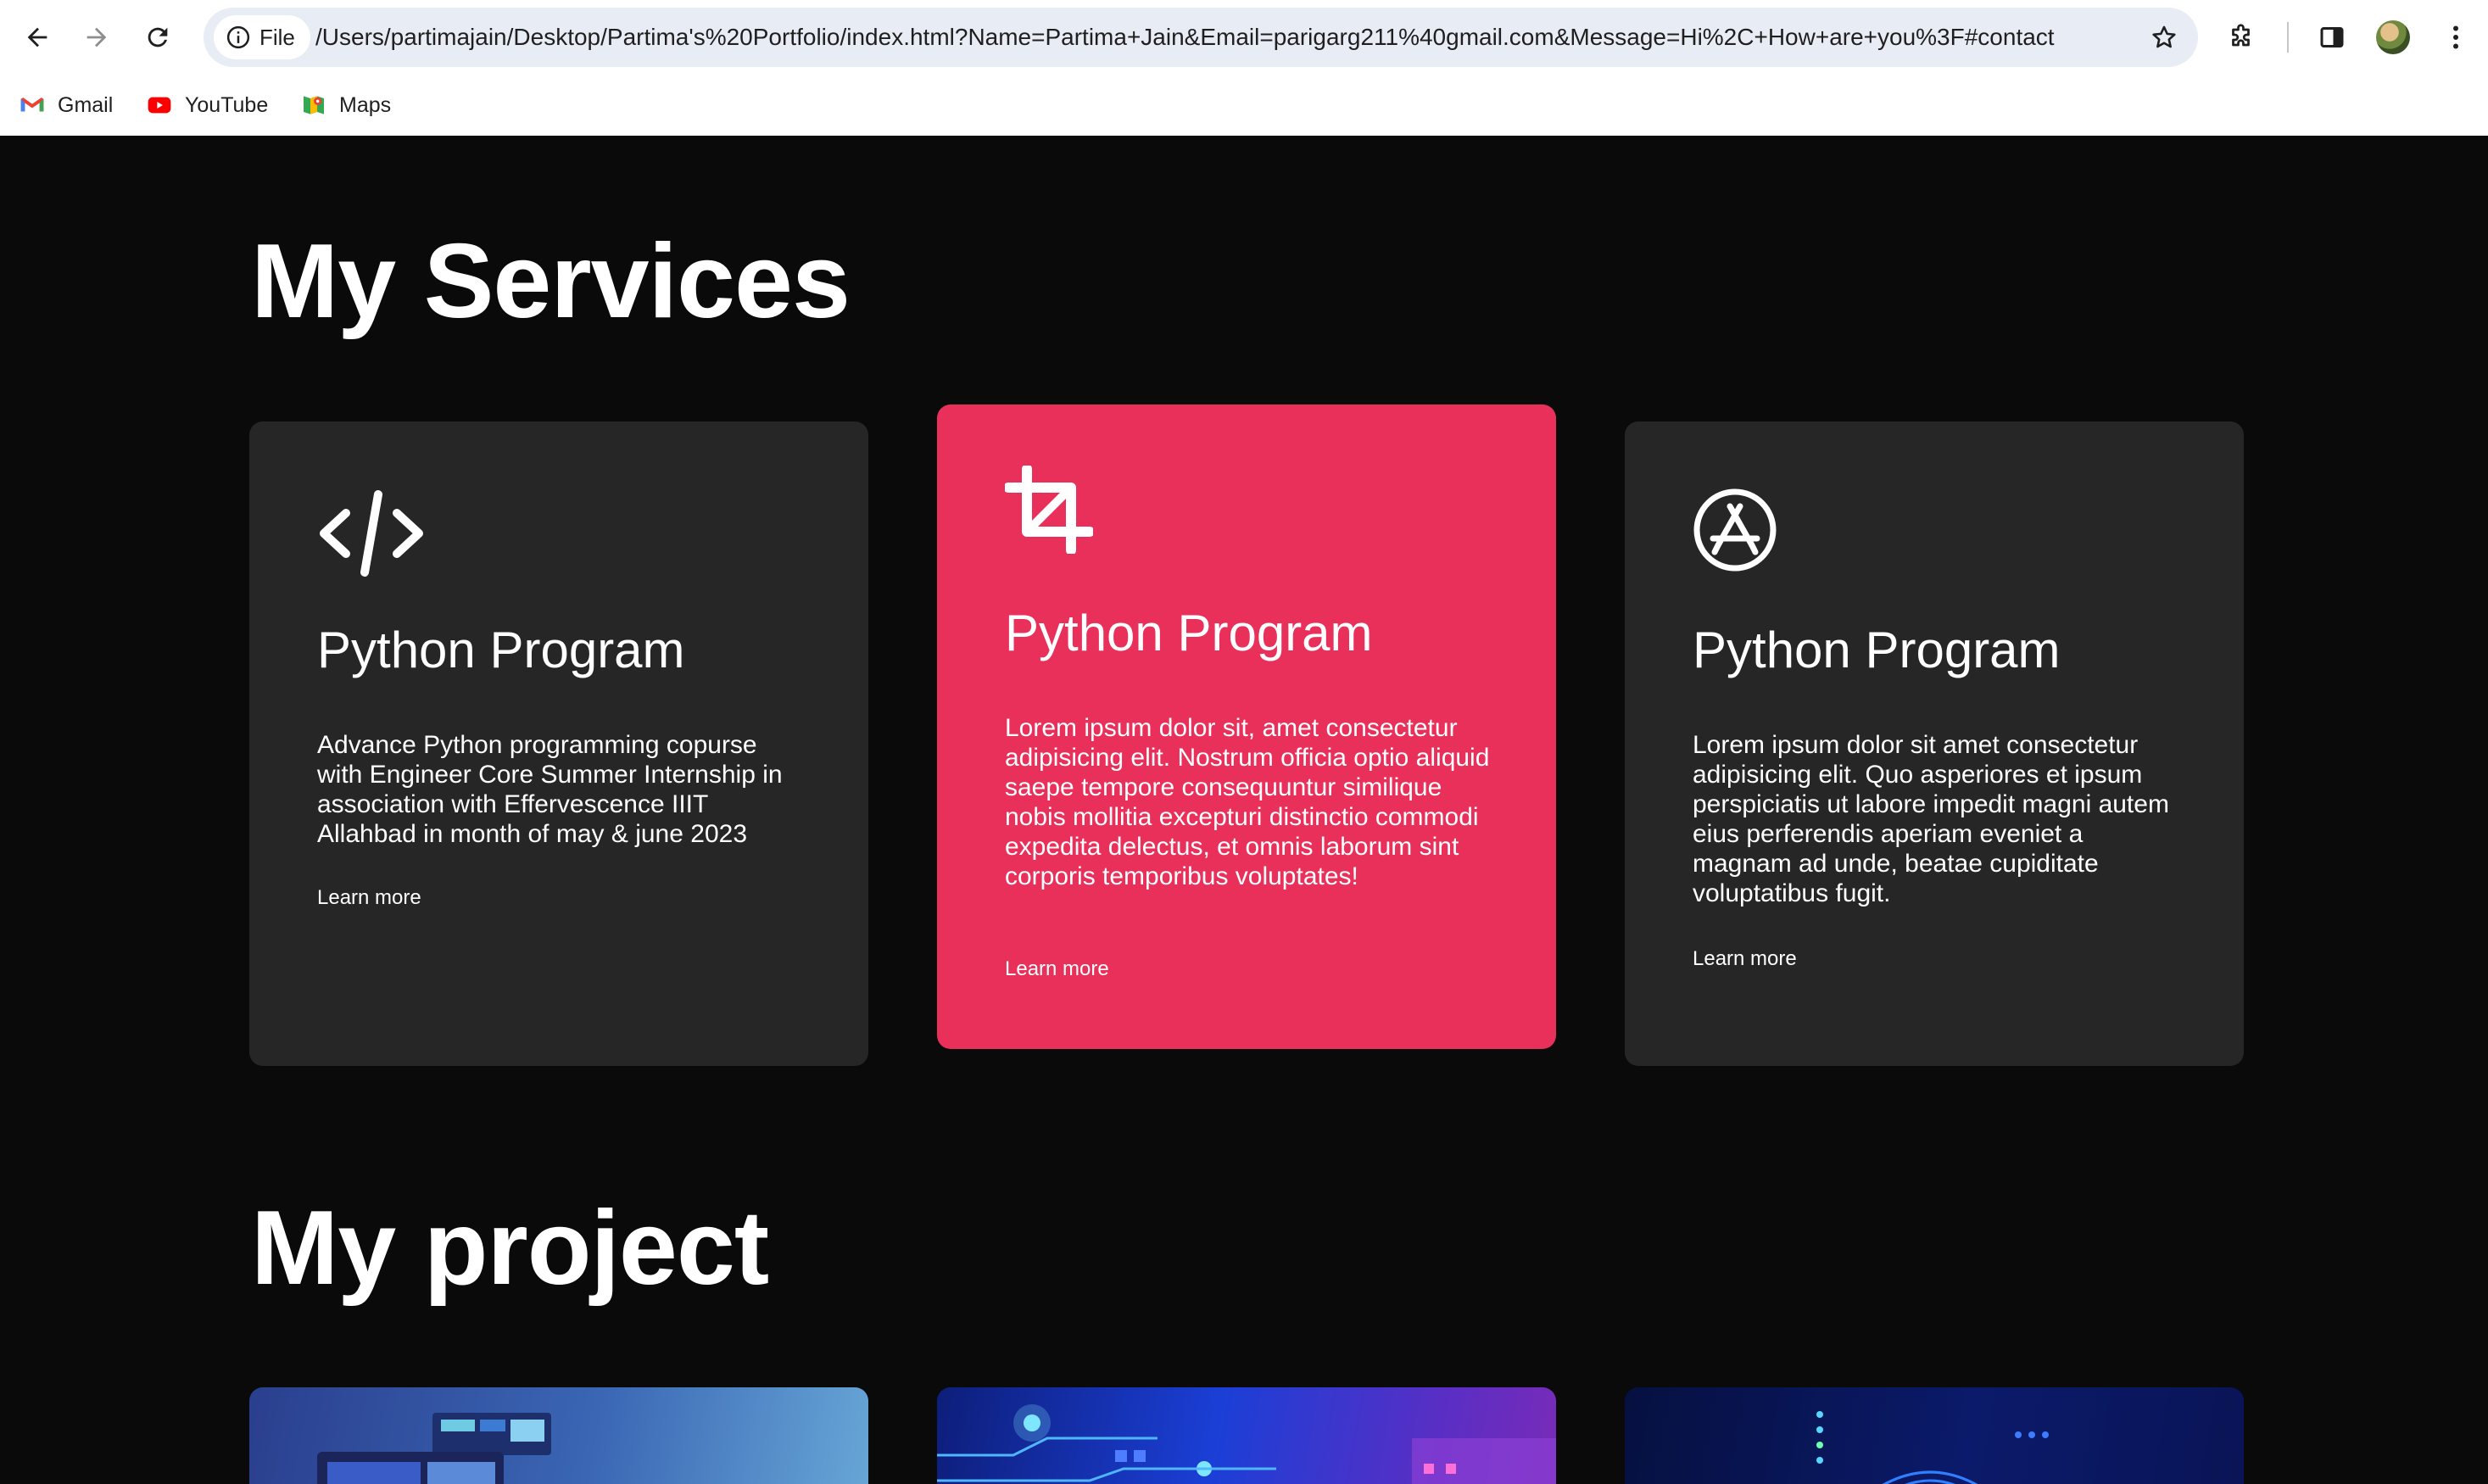 The height and width of the screenshot is (1484, 2488). I want to click on side-panel-button, so click(2332, 37).